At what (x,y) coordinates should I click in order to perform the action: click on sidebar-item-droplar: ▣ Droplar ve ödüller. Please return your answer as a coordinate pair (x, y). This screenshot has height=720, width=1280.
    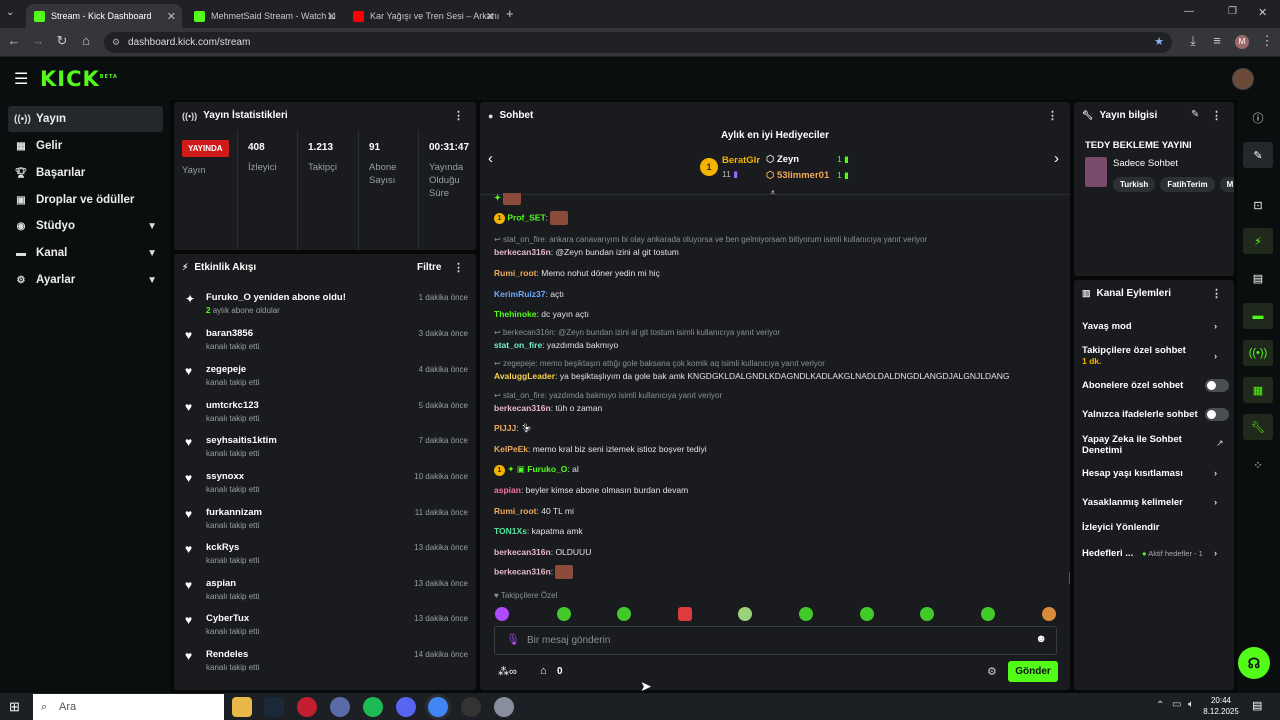
    Looking at the image, I should click on (85, 200).